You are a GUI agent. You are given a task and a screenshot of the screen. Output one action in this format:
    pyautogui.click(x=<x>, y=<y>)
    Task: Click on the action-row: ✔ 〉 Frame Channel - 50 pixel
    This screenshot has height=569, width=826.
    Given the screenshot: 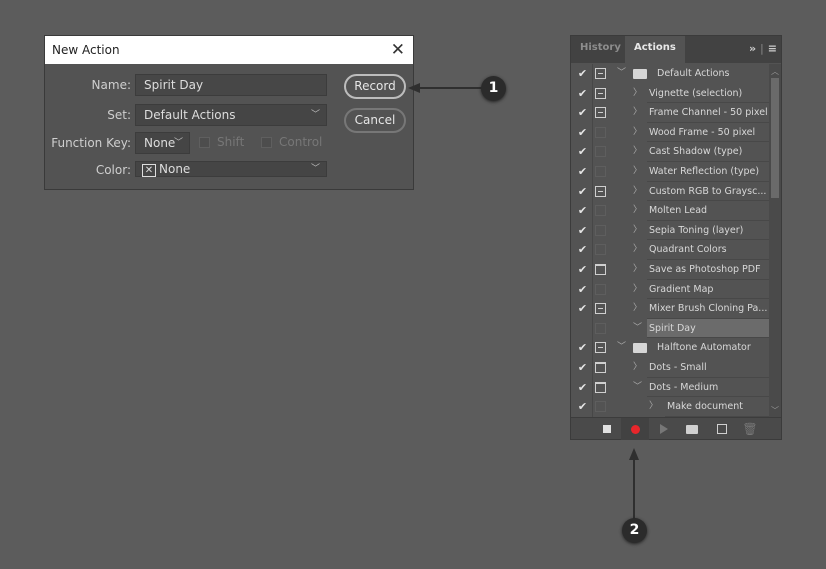 What is the action you would take?
    pyautogui.click(x=670, y=113)
    